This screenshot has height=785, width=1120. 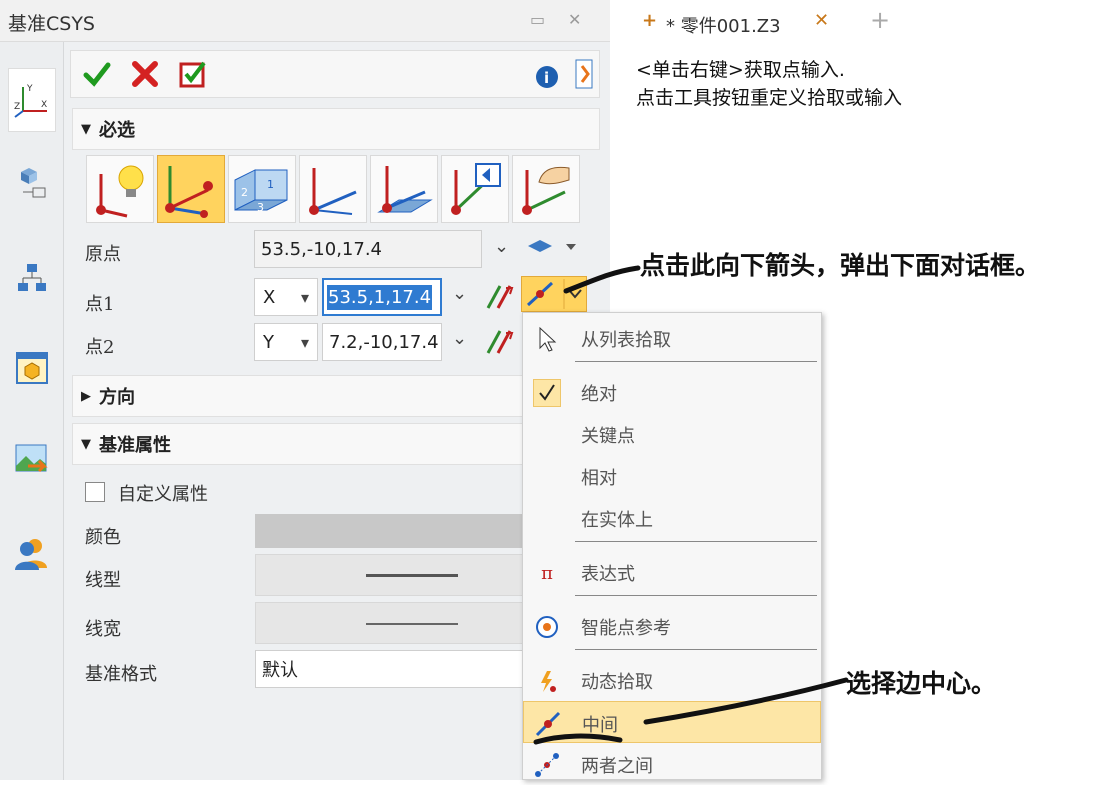 What do you see at coordinates (921, 683) in the screenshot?
I see `annotation-select-center: 选择边中心。` at bounding box center [921, 683].